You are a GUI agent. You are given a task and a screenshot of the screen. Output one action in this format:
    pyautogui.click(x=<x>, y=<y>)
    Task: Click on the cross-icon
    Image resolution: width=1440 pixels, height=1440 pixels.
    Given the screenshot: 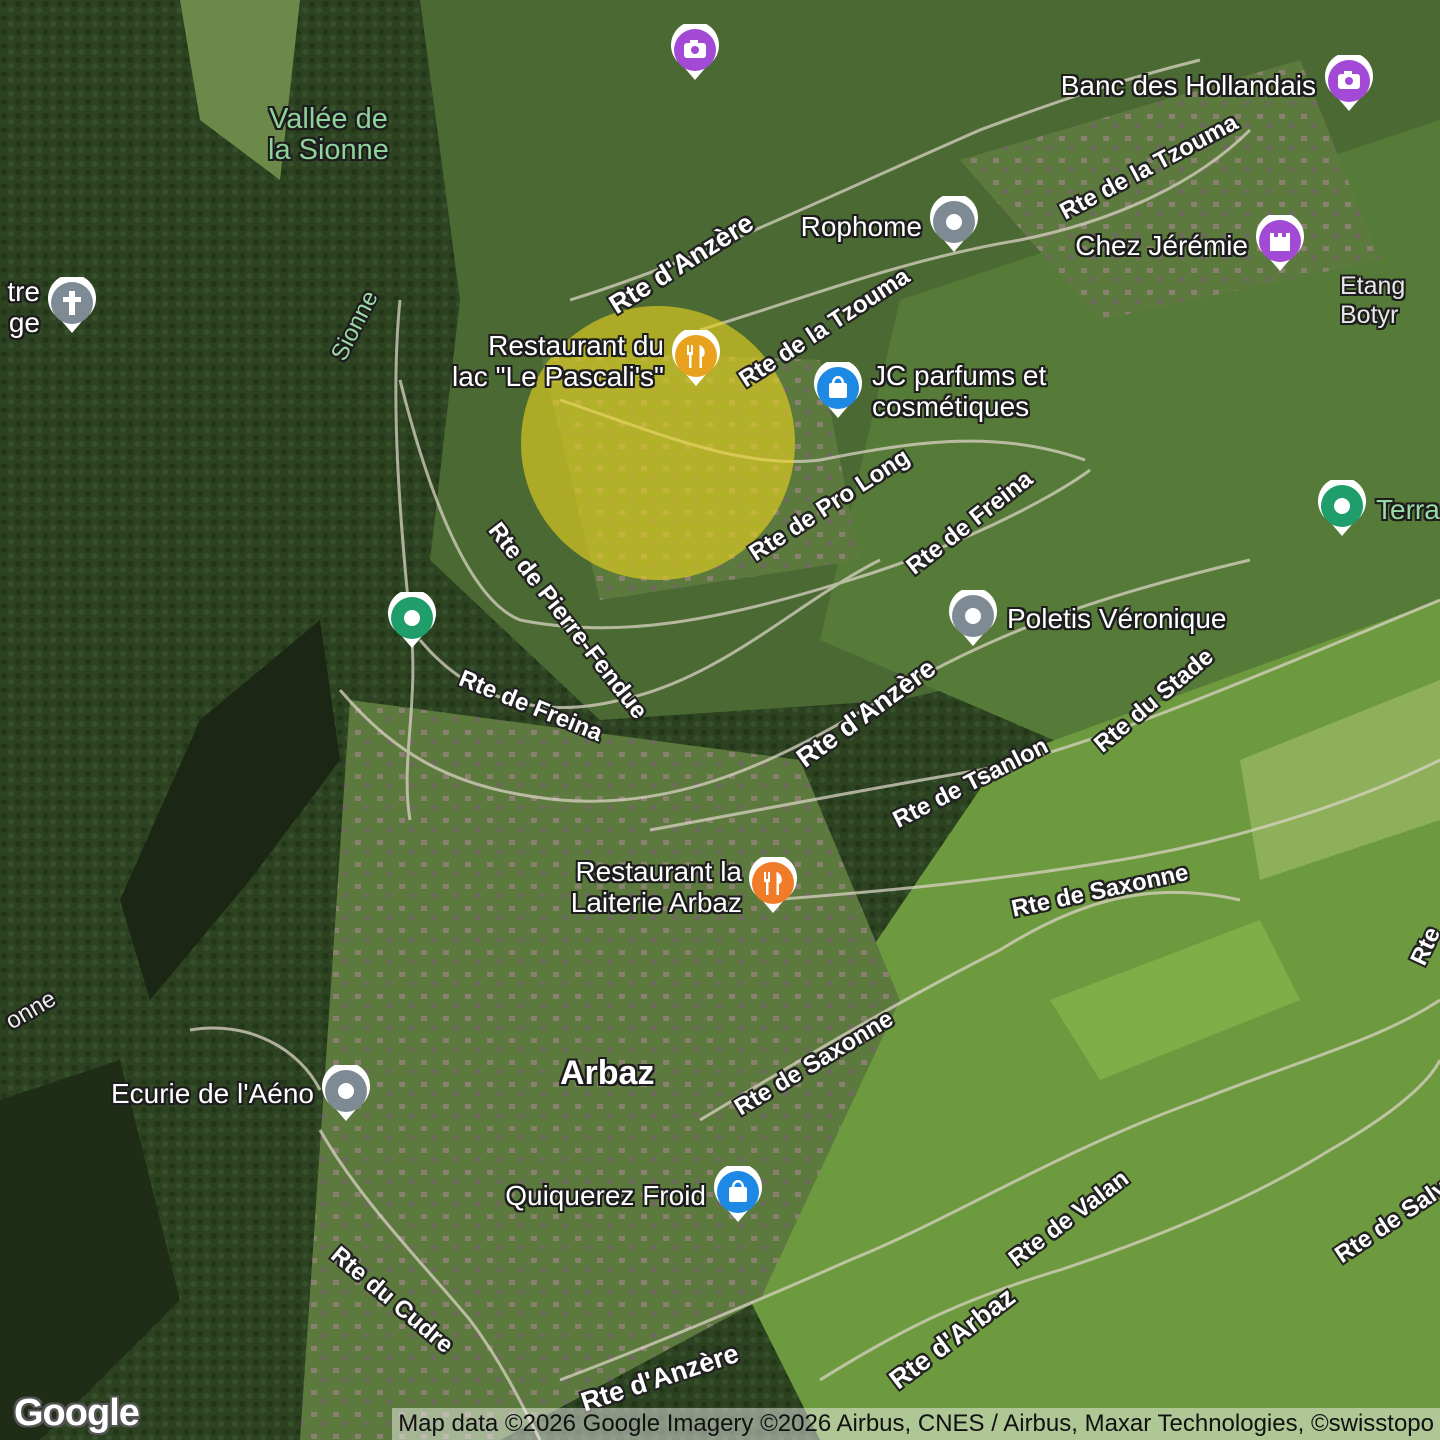 What is the action you would take?
    pyautogui.click(x=72, y=305)
    